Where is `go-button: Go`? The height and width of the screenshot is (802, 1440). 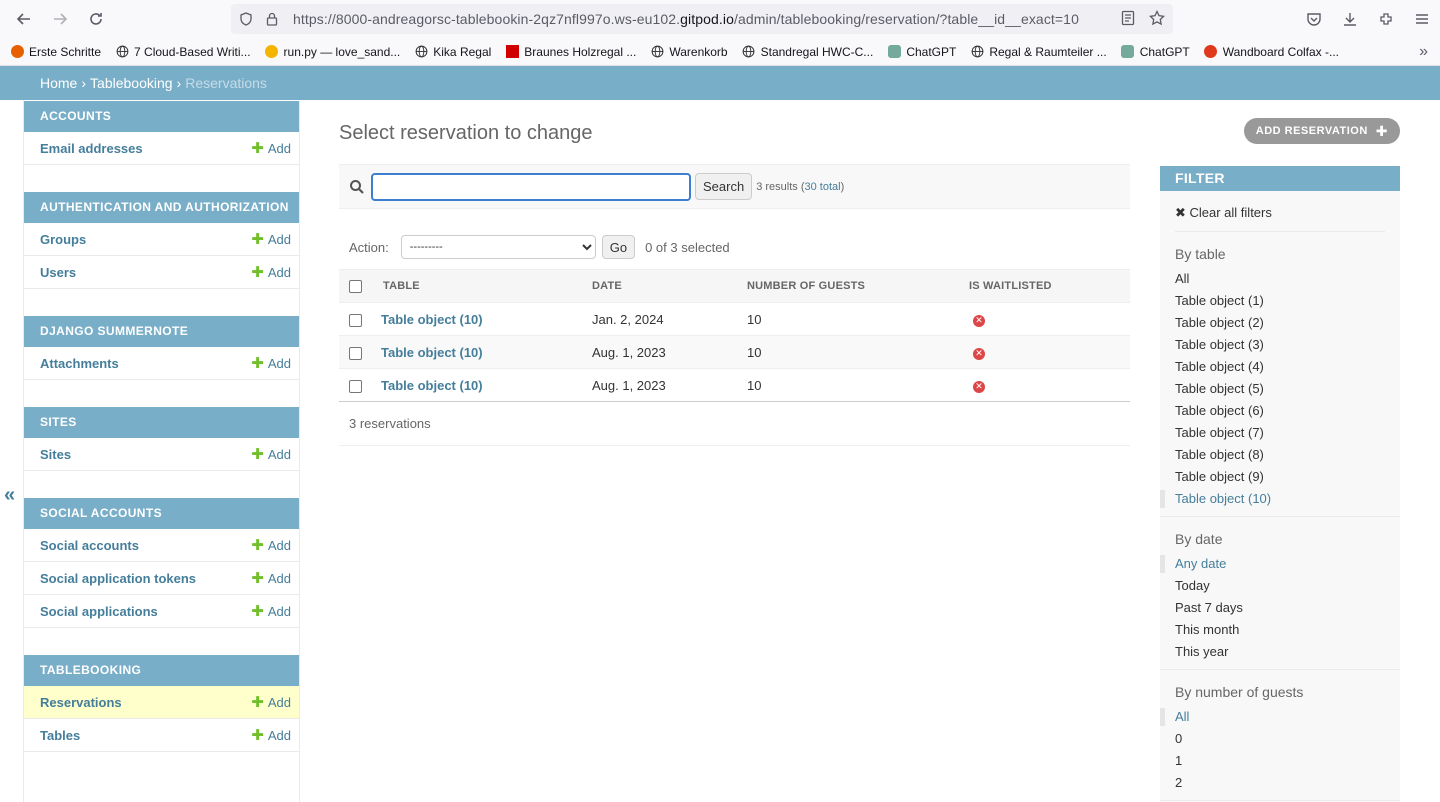 go-button: Go is located at coordinates (618, 247).